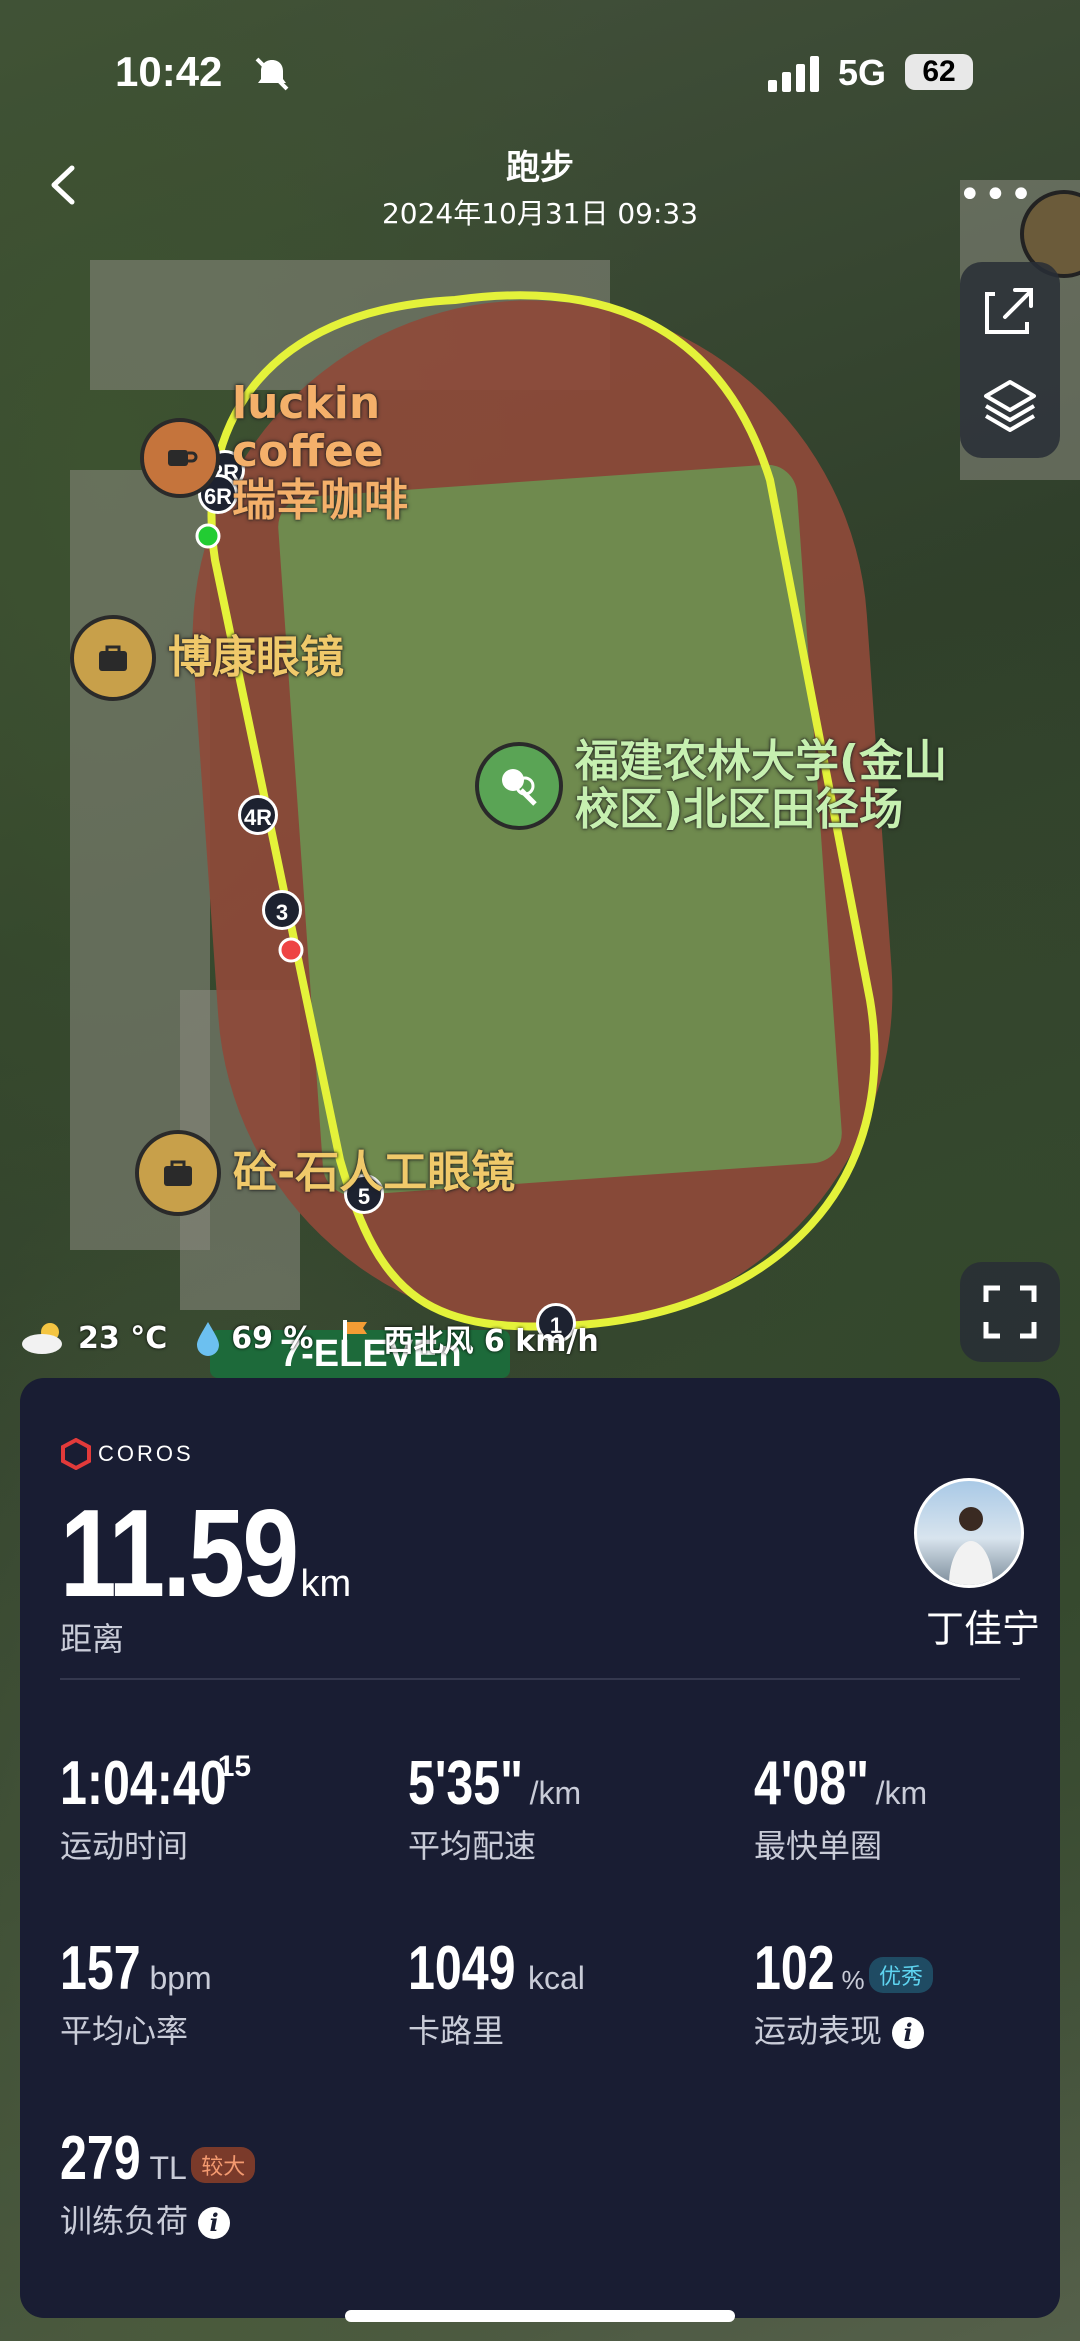  I want to click on fullscreen-icon, so click(1010, 1312).